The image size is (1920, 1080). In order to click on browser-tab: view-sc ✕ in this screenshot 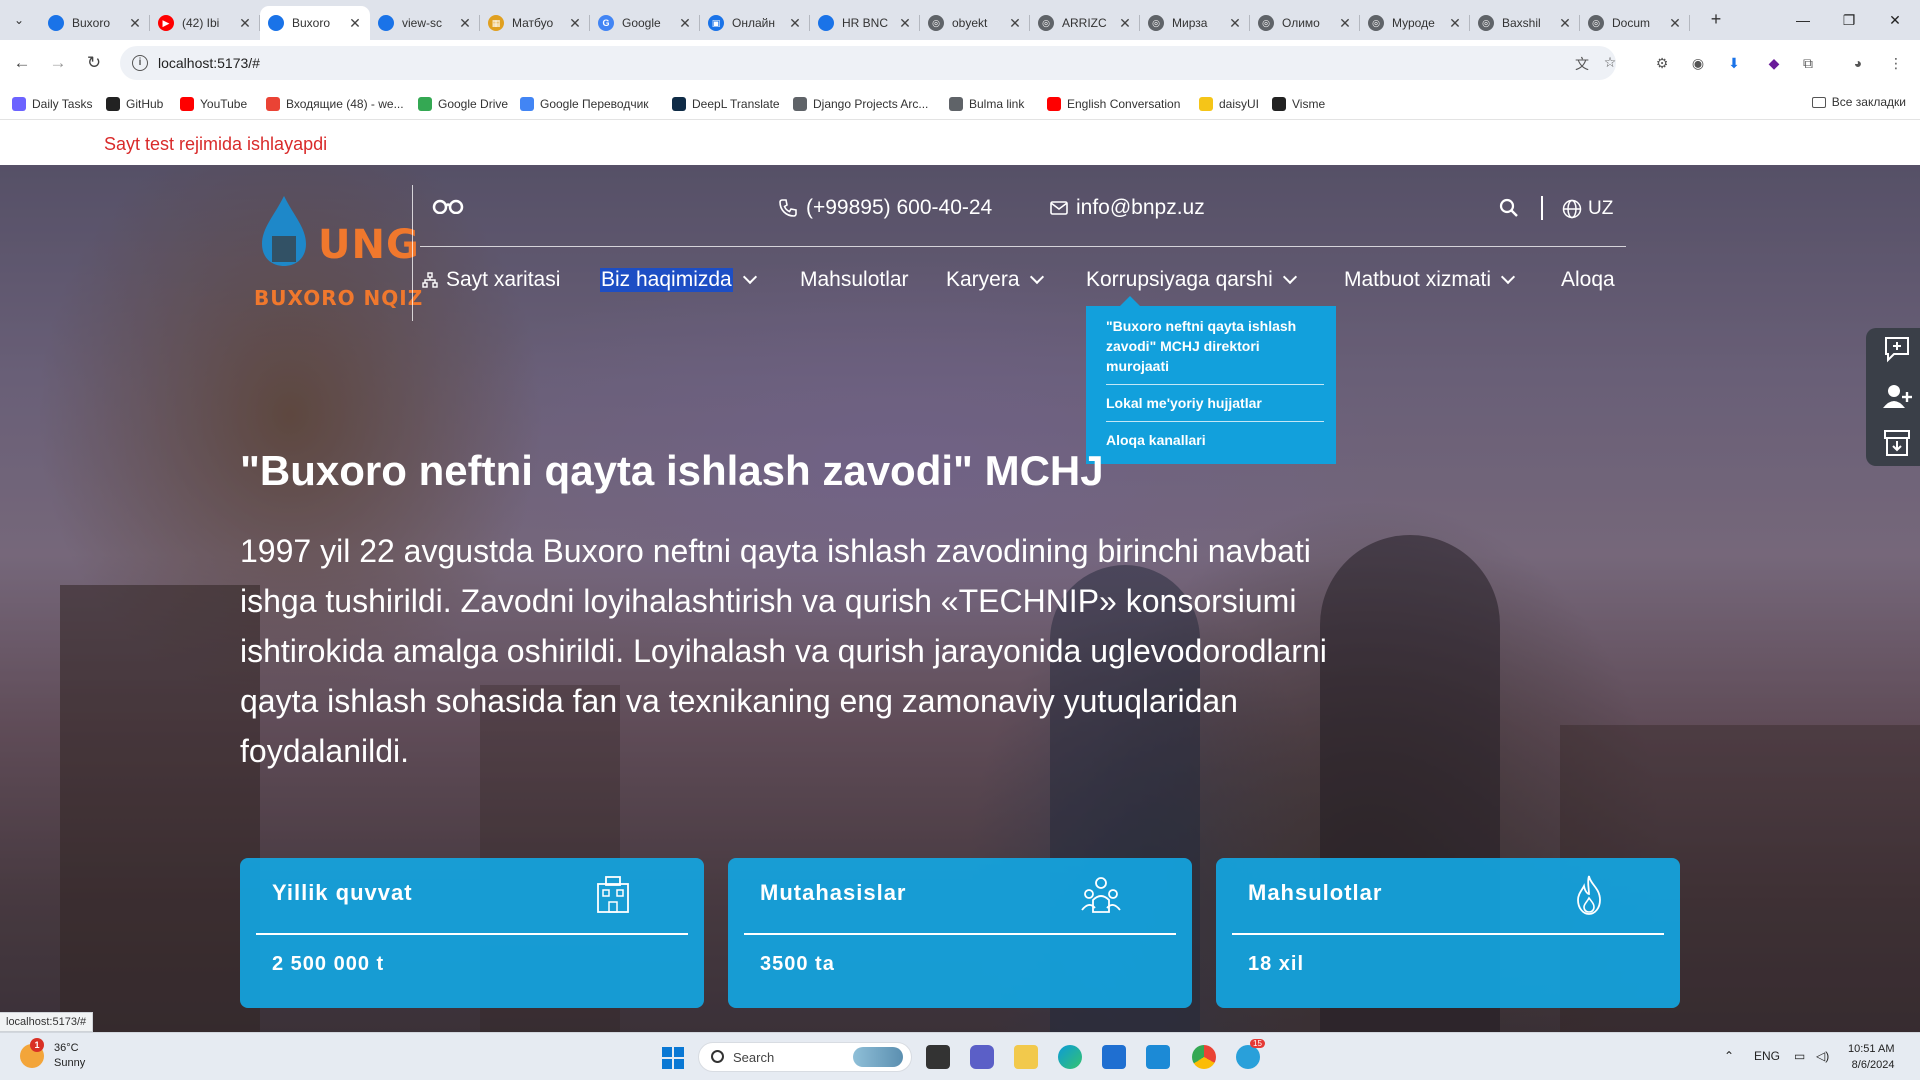, I will do `click(425, 23)`.